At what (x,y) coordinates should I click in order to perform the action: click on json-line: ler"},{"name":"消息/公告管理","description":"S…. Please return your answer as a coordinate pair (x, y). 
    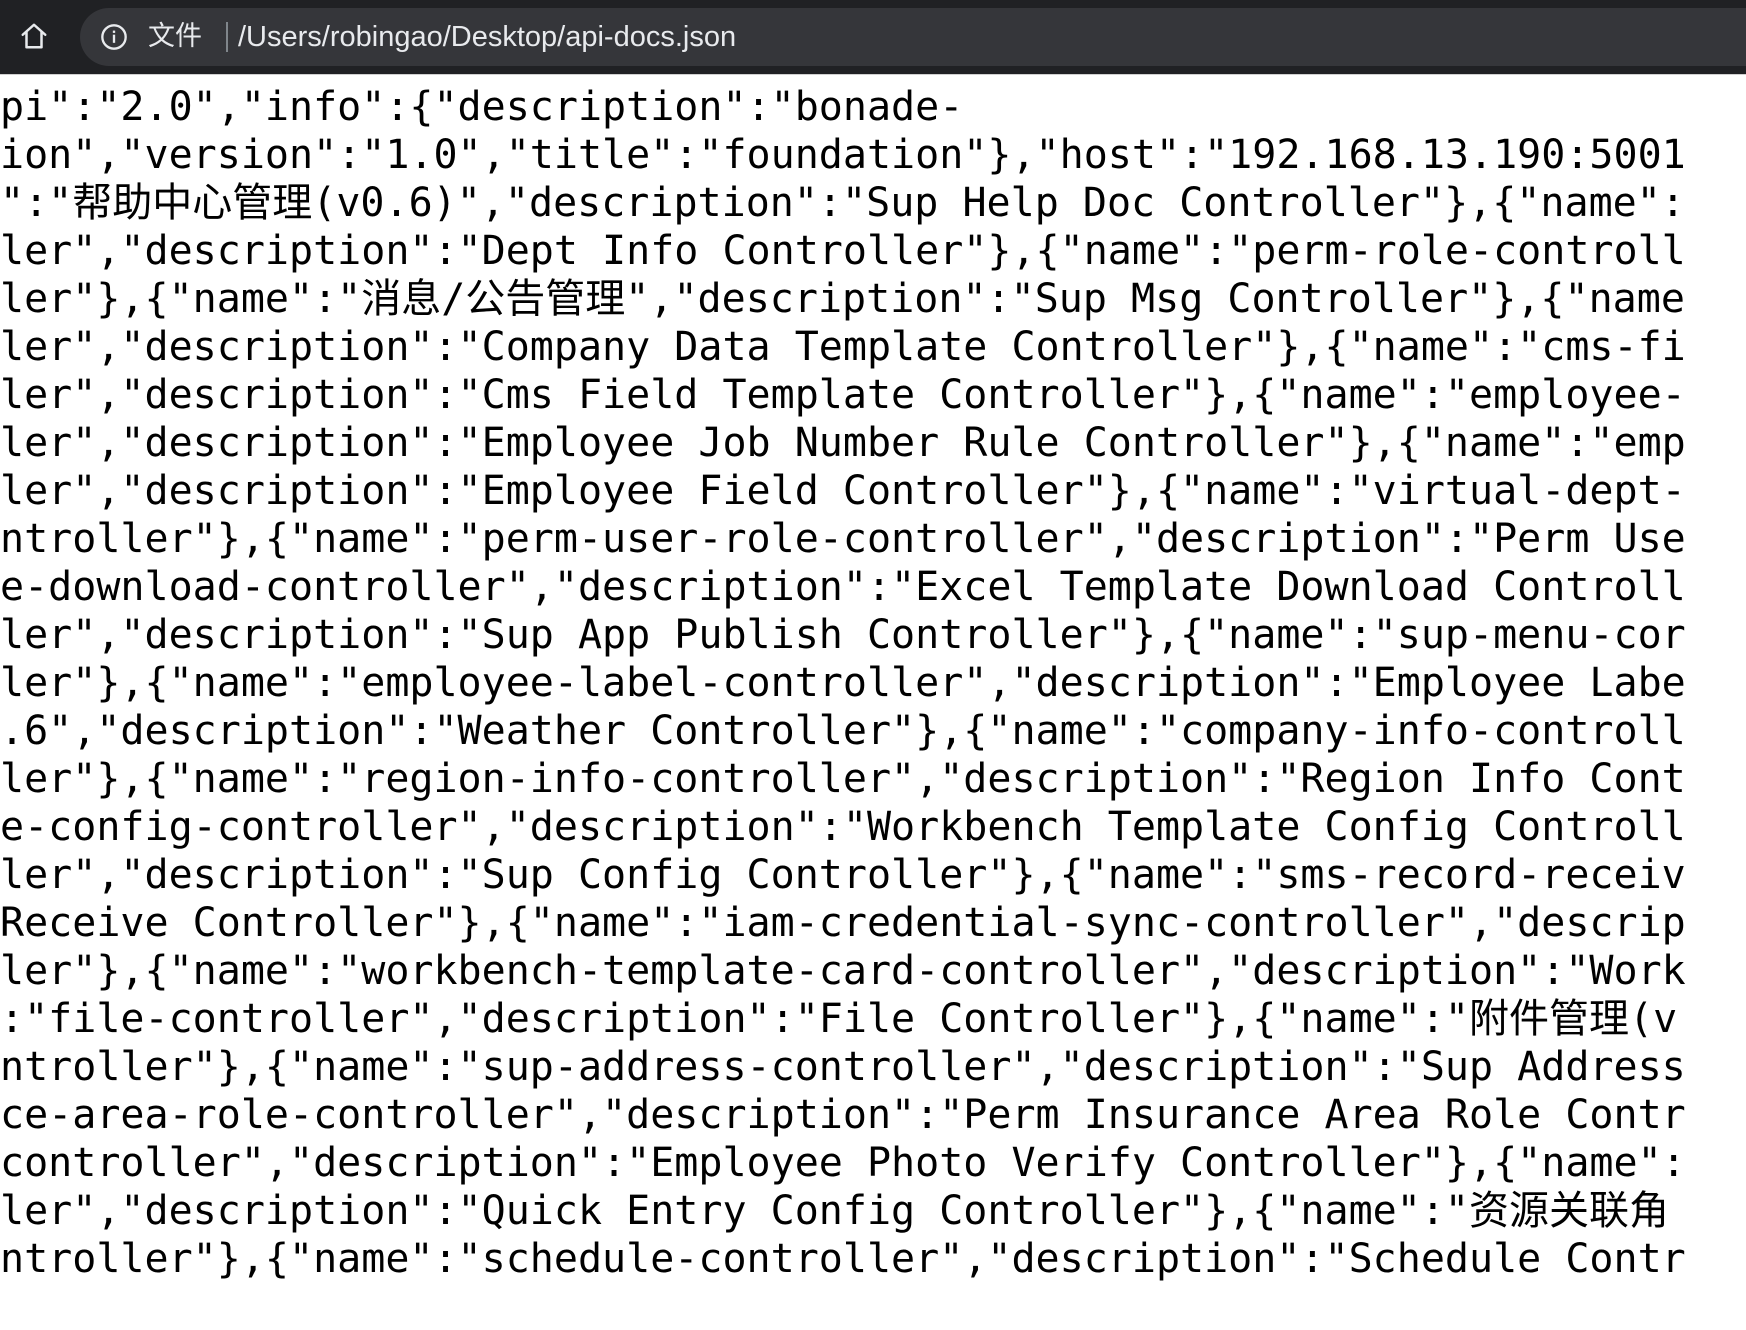
    Looking at the image, I should click on (842, 299).